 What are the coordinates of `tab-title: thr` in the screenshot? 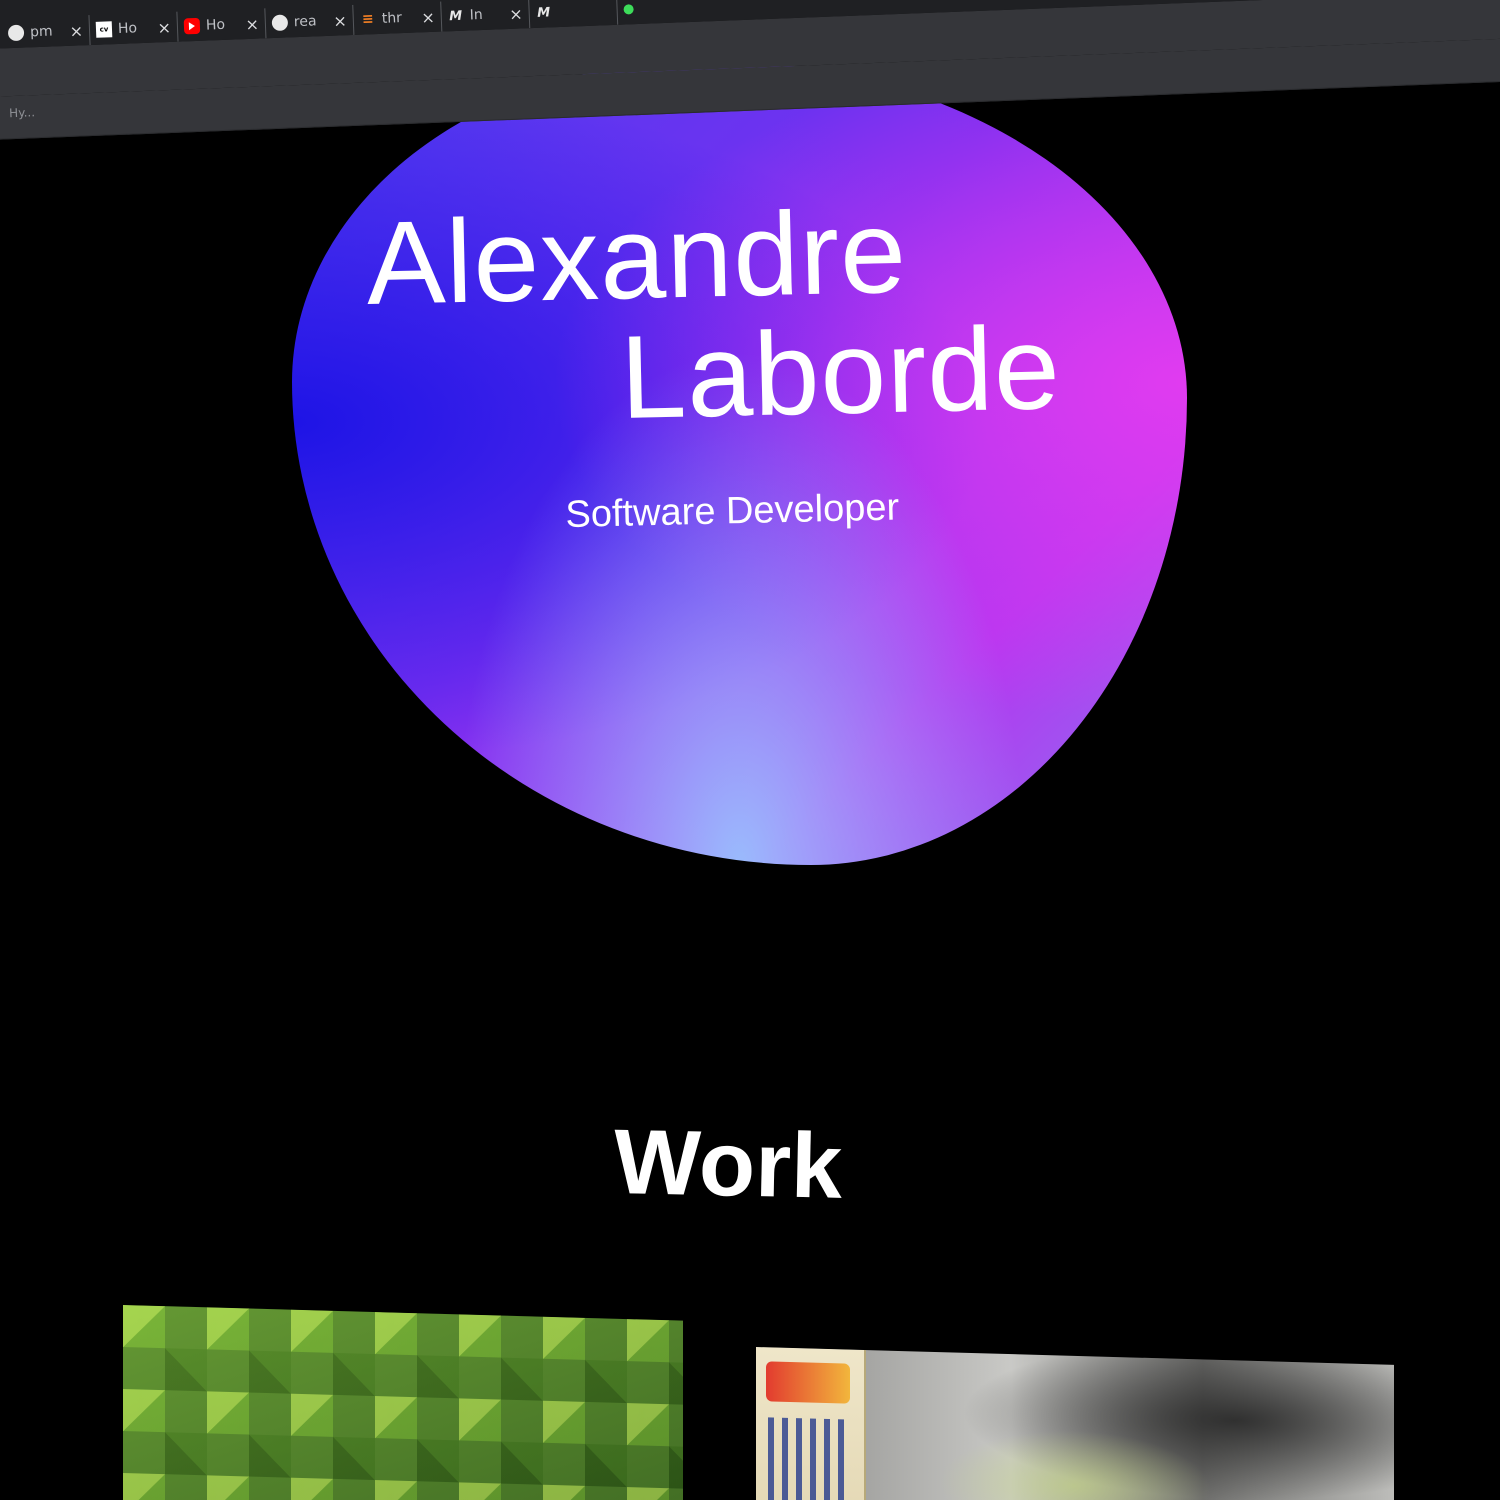 It's located at (392, 18).